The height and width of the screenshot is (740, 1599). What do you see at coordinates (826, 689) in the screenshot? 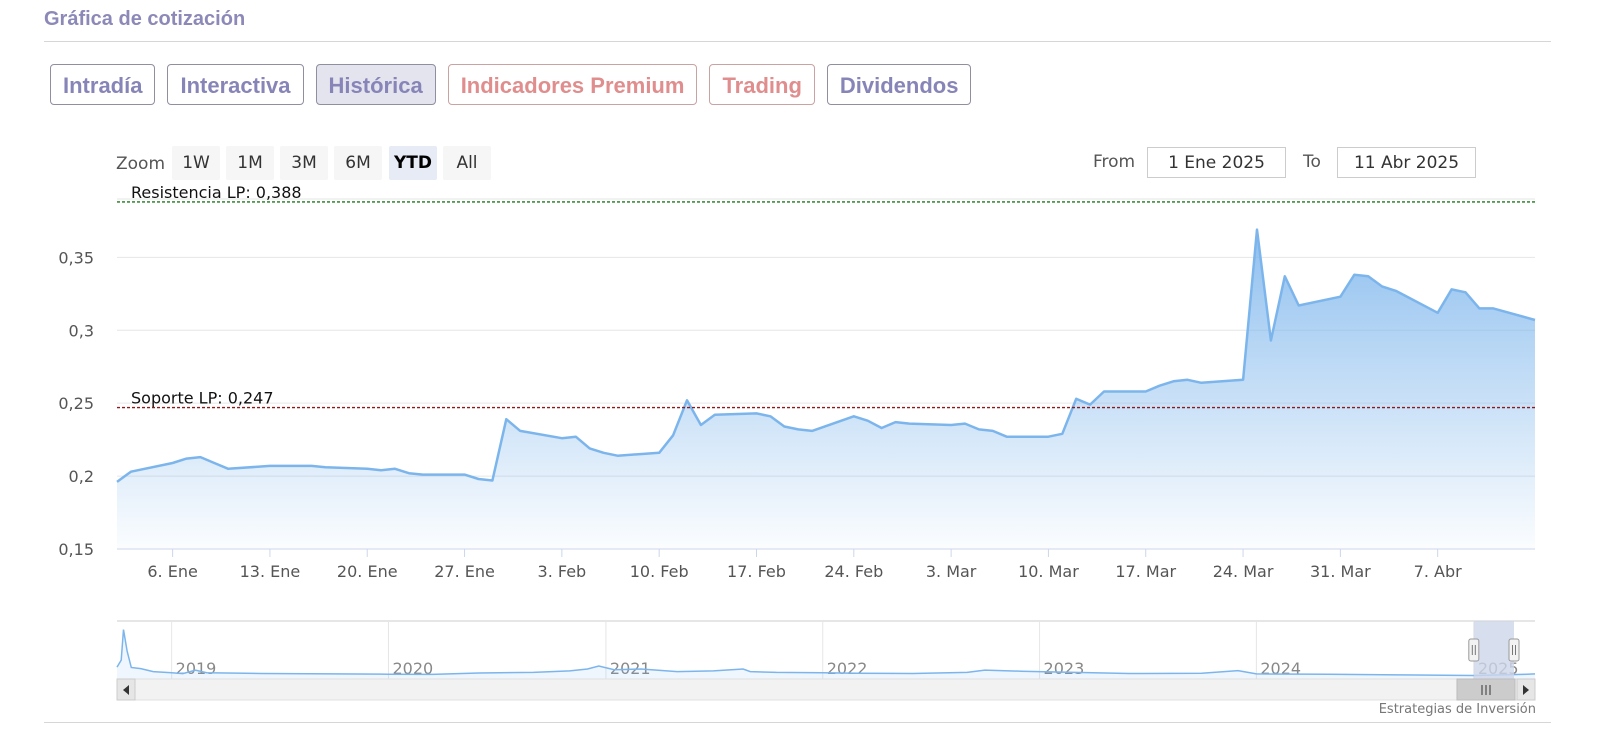
I see `scrollbar-track` at bounding box center [826, 689].